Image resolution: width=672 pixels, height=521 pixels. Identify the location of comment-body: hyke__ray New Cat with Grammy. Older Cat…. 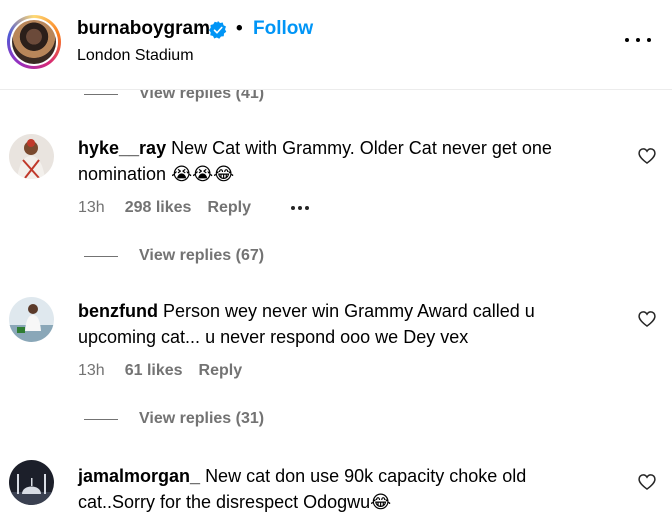
(338, 161).